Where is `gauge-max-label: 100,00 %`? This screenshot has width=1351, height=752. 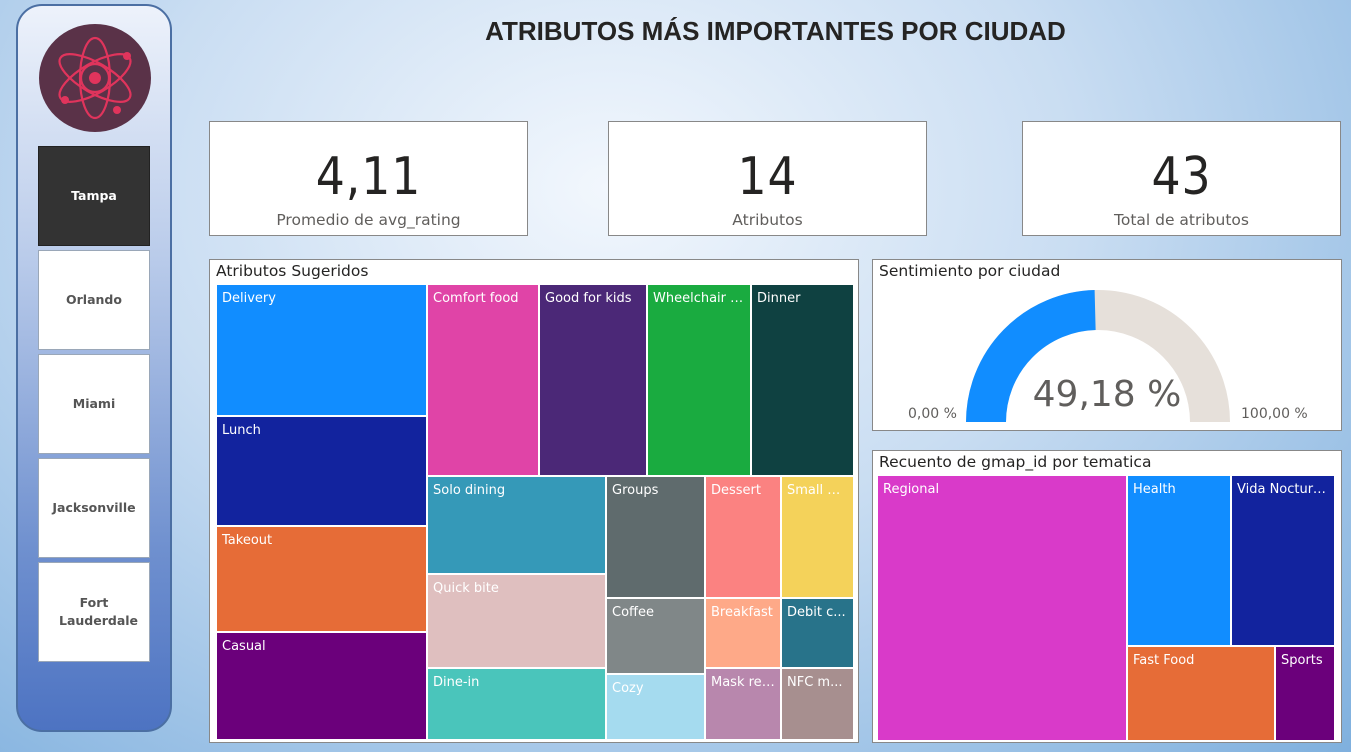
gauge-max-label: 100,00 % is located at coordinates (1274, 414).